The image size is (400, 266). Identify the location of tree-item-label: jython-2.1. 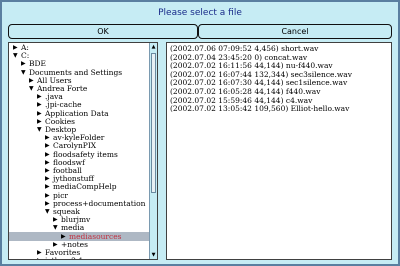
(64, 257).